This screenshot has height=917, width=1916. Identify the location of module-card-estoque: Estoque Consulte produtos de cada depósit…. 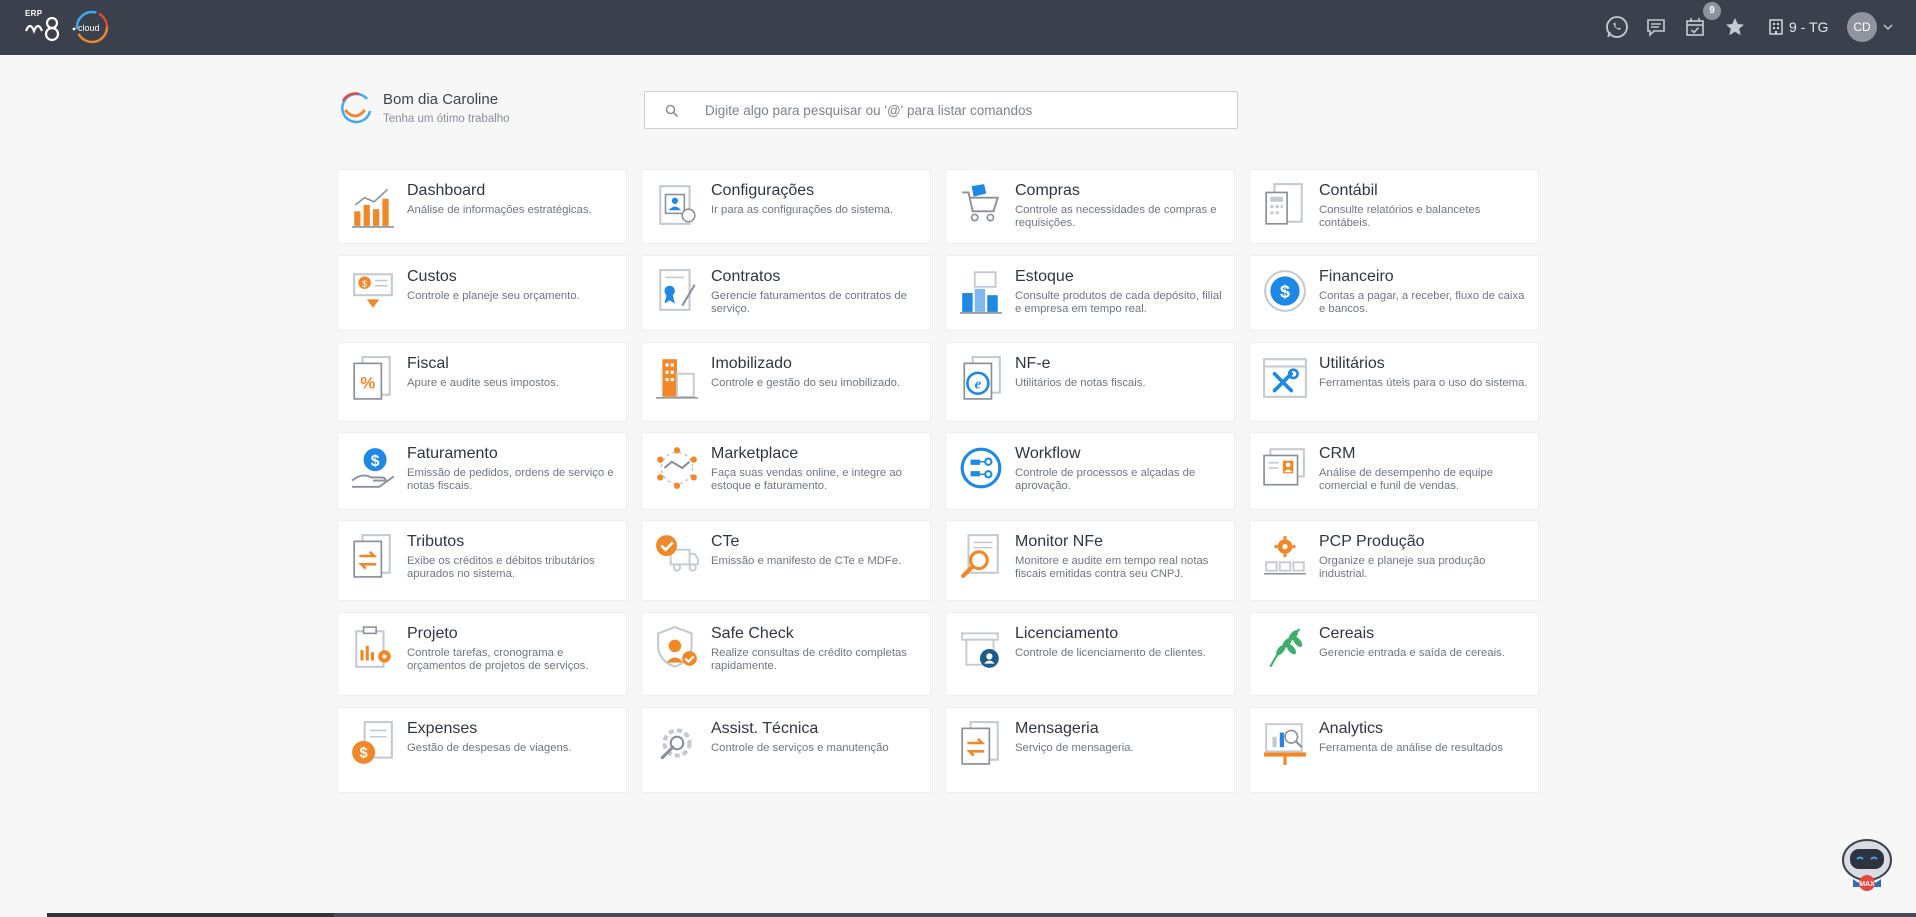
(1090, 293).